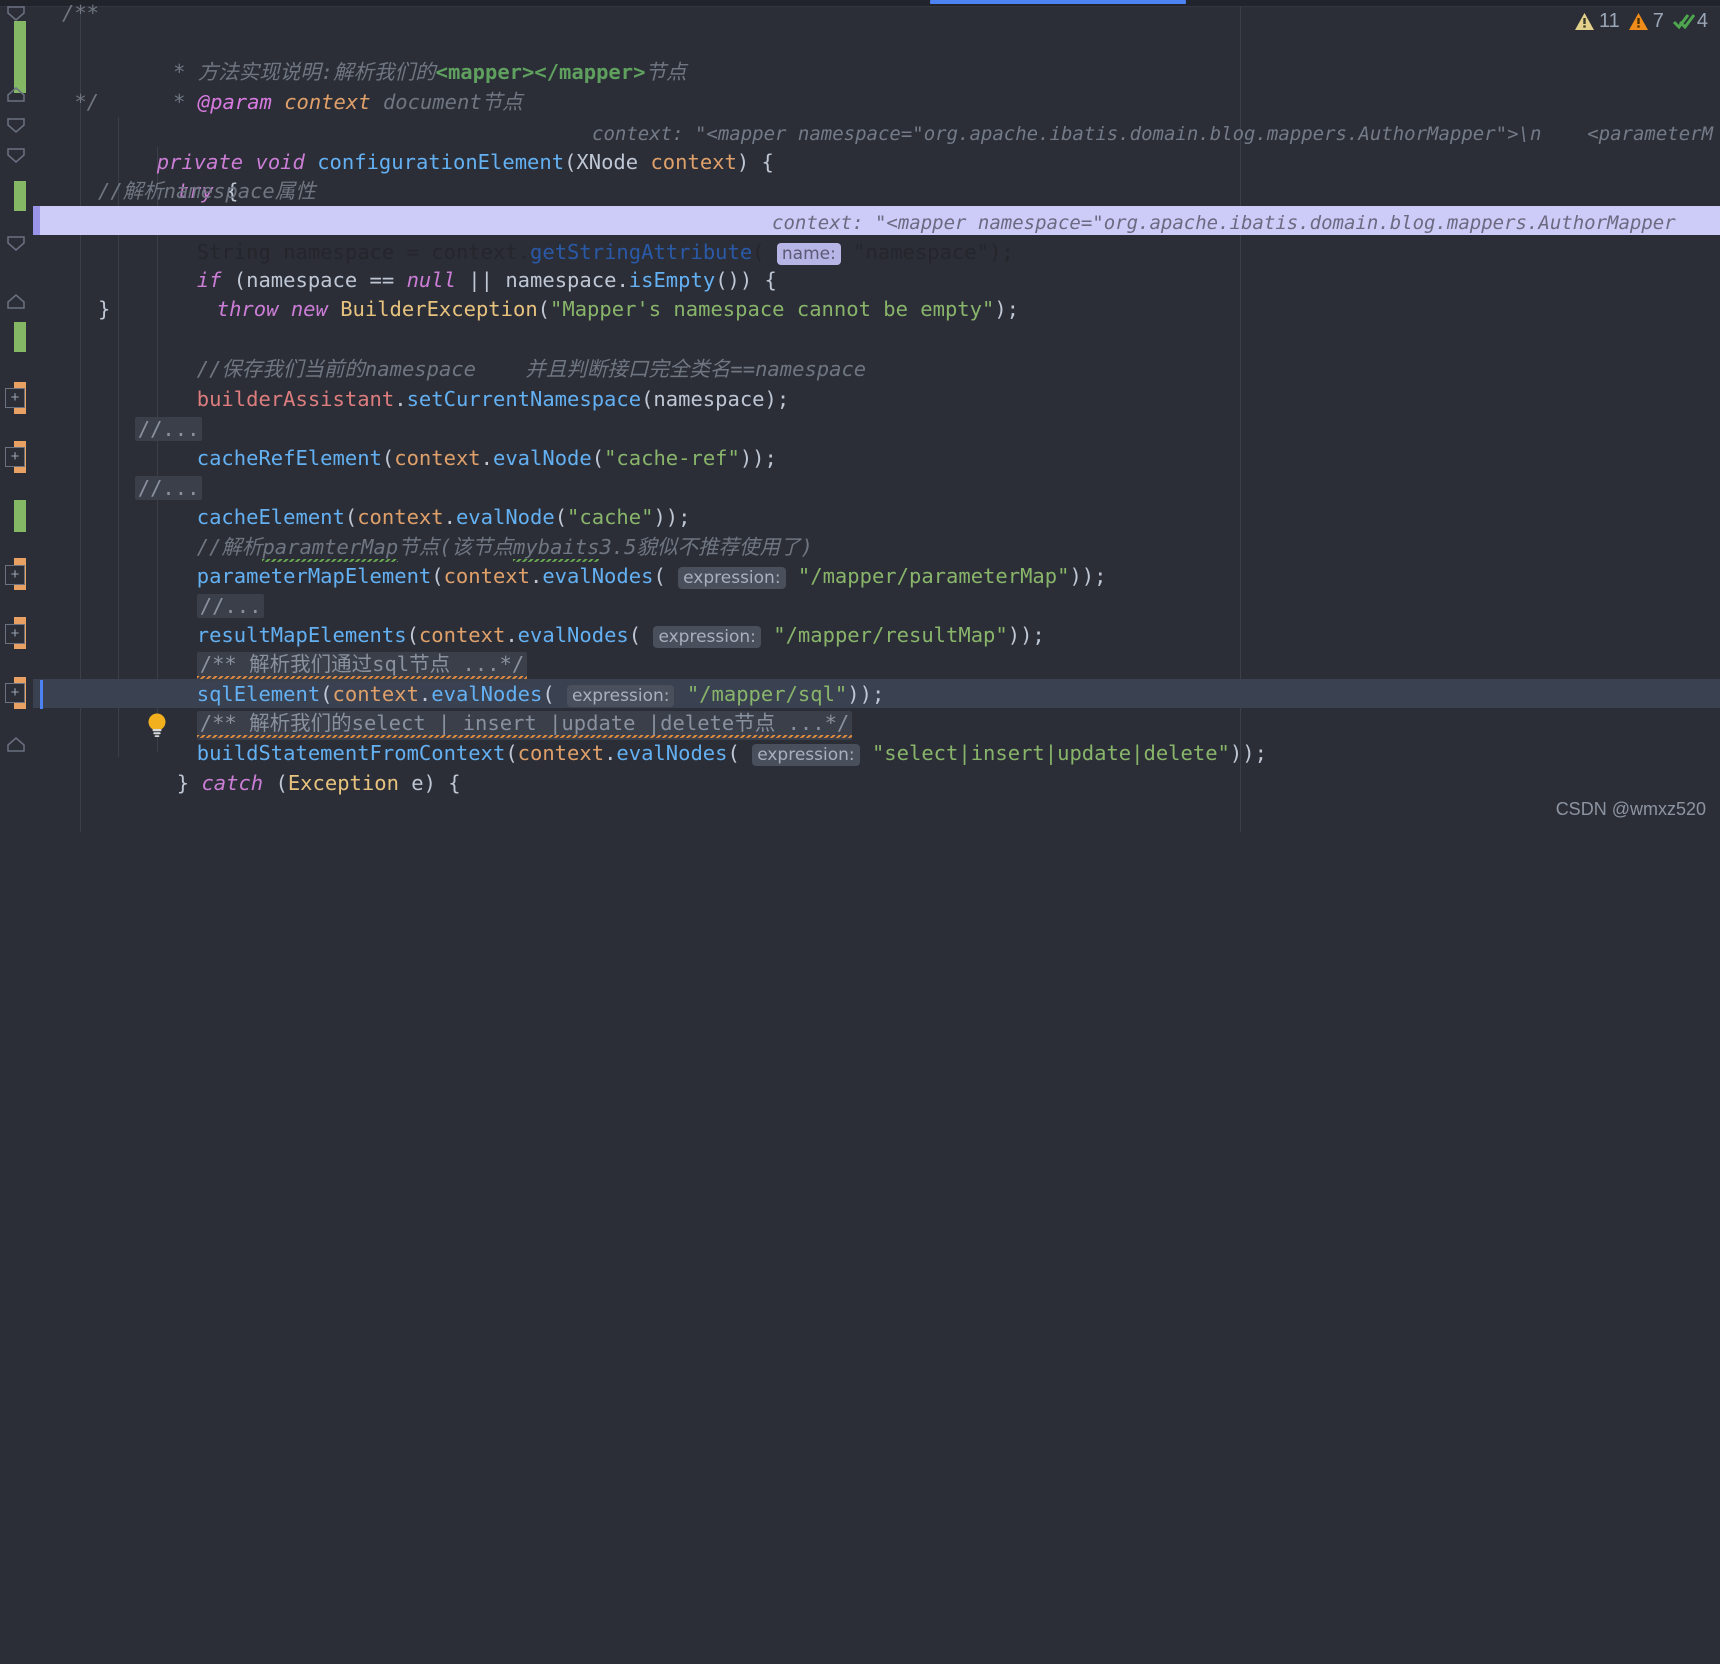 This screenshot has height=1664, width=1720. What do you see at coordinates (860, 103) in the screenshot?
I see `code-line: */` at bounding box center [860, 103].